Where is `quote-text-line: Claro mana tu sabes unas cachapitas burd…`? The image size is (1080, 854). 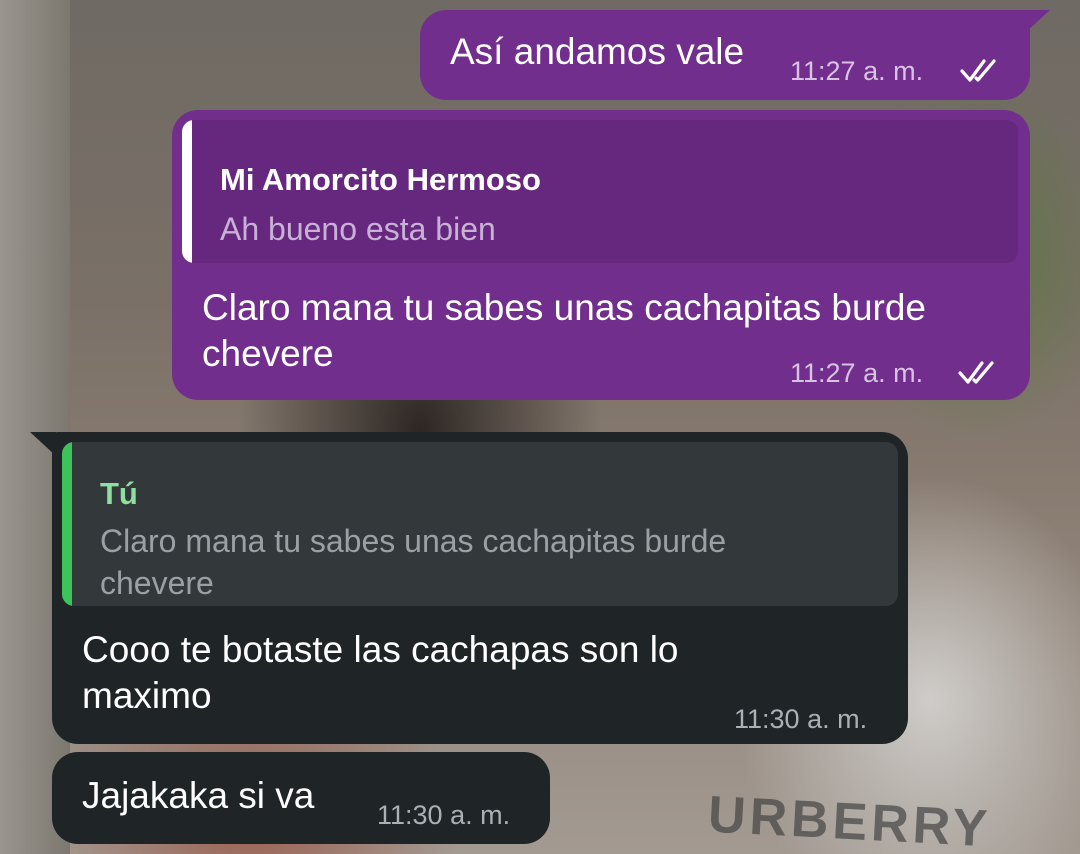
quote-text-line: Claro mana tu sabes unas cachapitas burd… is located at coordinates (413, 541).